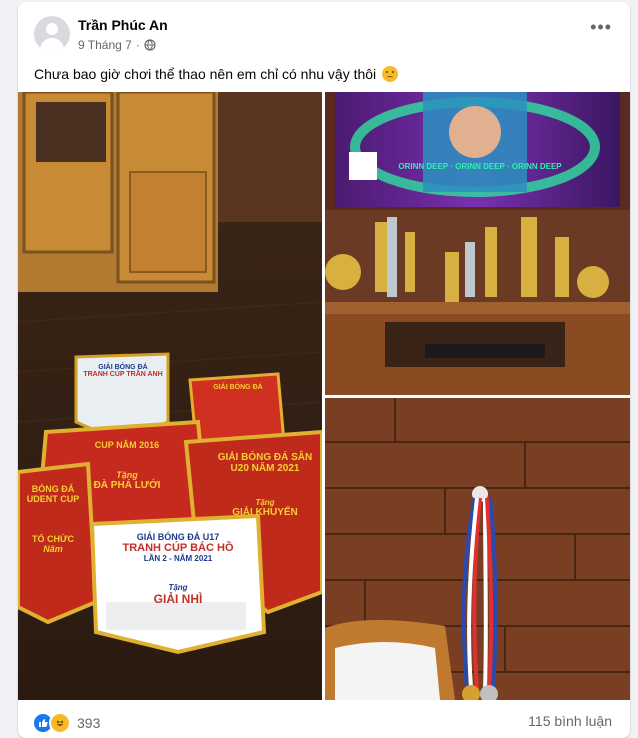  I want to click on banner-5-text: BÓNG ĐÁ UDENT CUP TỔ CHỨC Năm, so click(53, 519).